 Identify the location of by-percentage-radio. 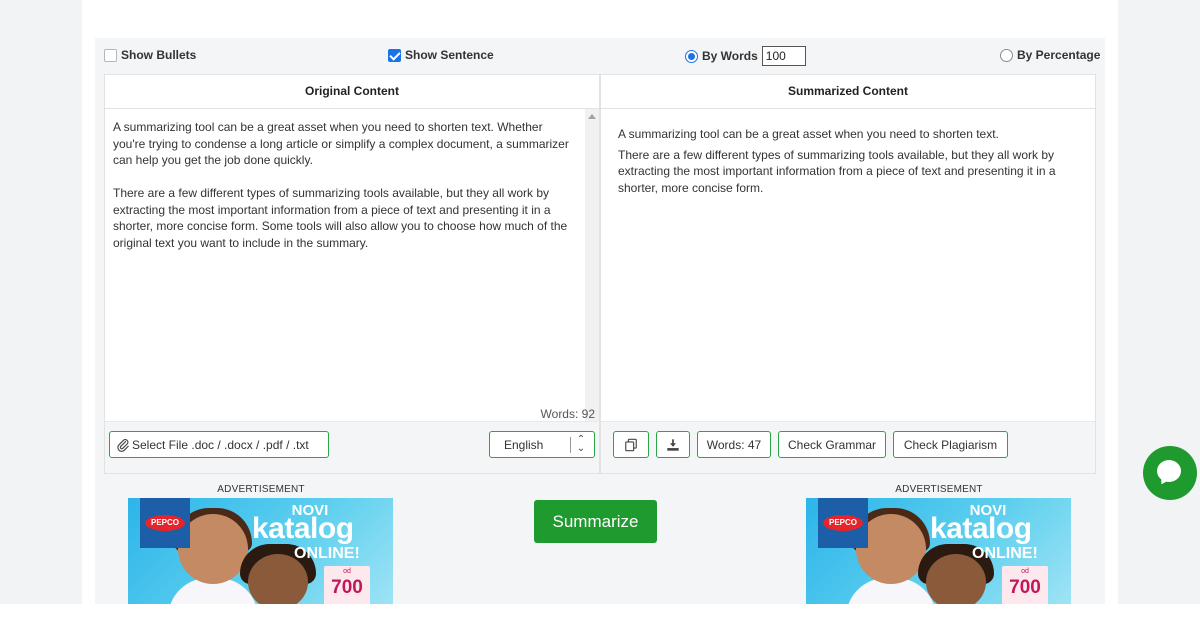
(1006, 55).